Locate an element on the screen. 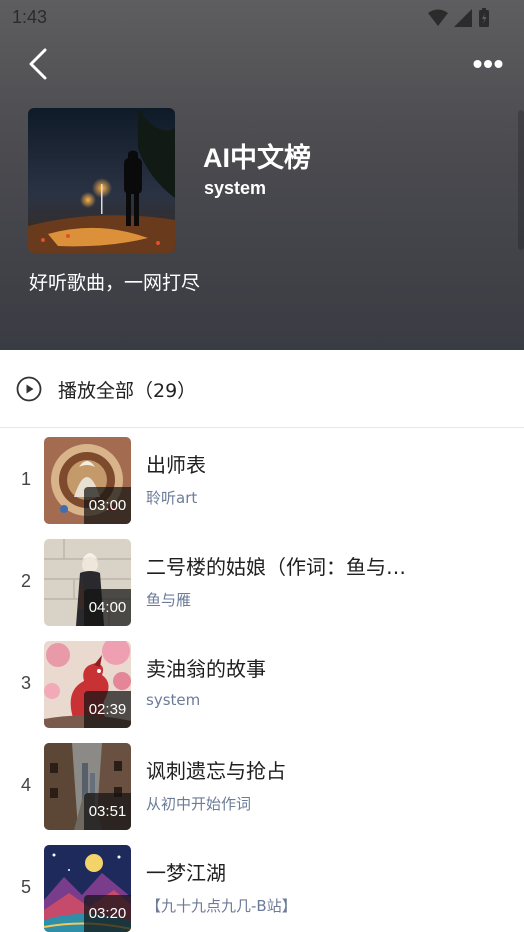 This screenshot has width=524, height=932. battery-icon is located at coordinates (484, 17).